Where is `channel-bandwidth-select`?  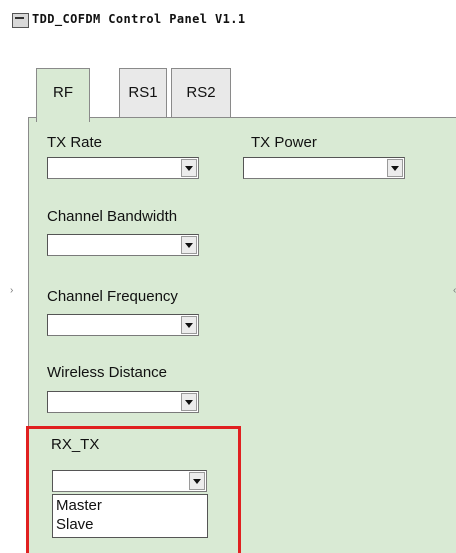 channel-bandwidth-select is located at coordinates (123, 245).